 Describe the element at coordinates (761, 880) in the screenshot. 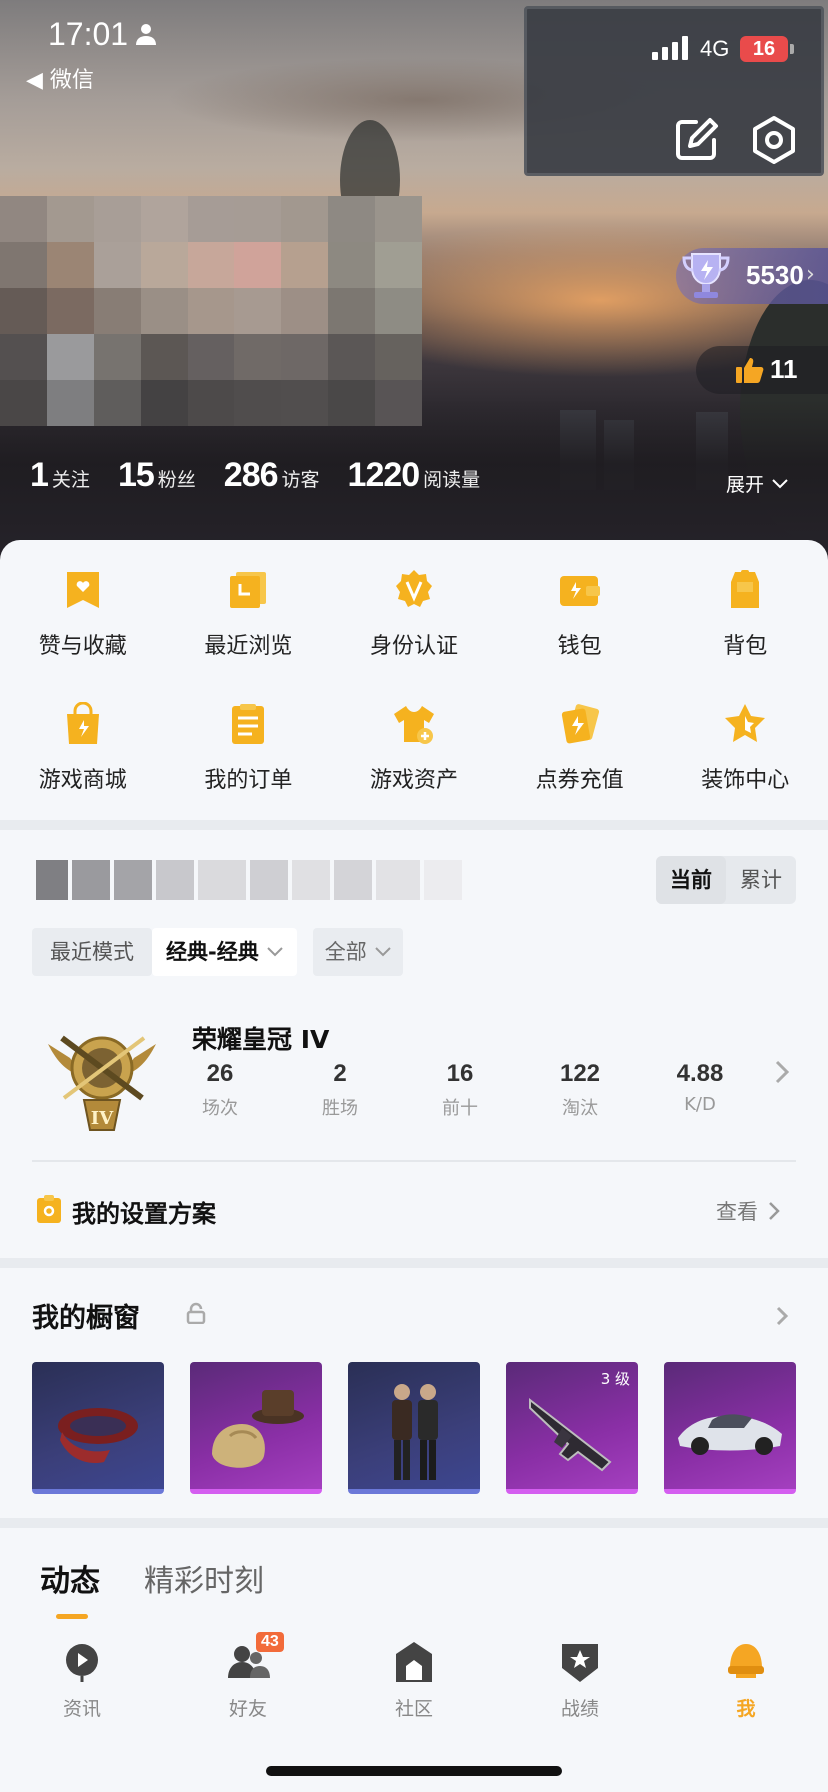

I see `tab-cumulative: 累计` at that location.